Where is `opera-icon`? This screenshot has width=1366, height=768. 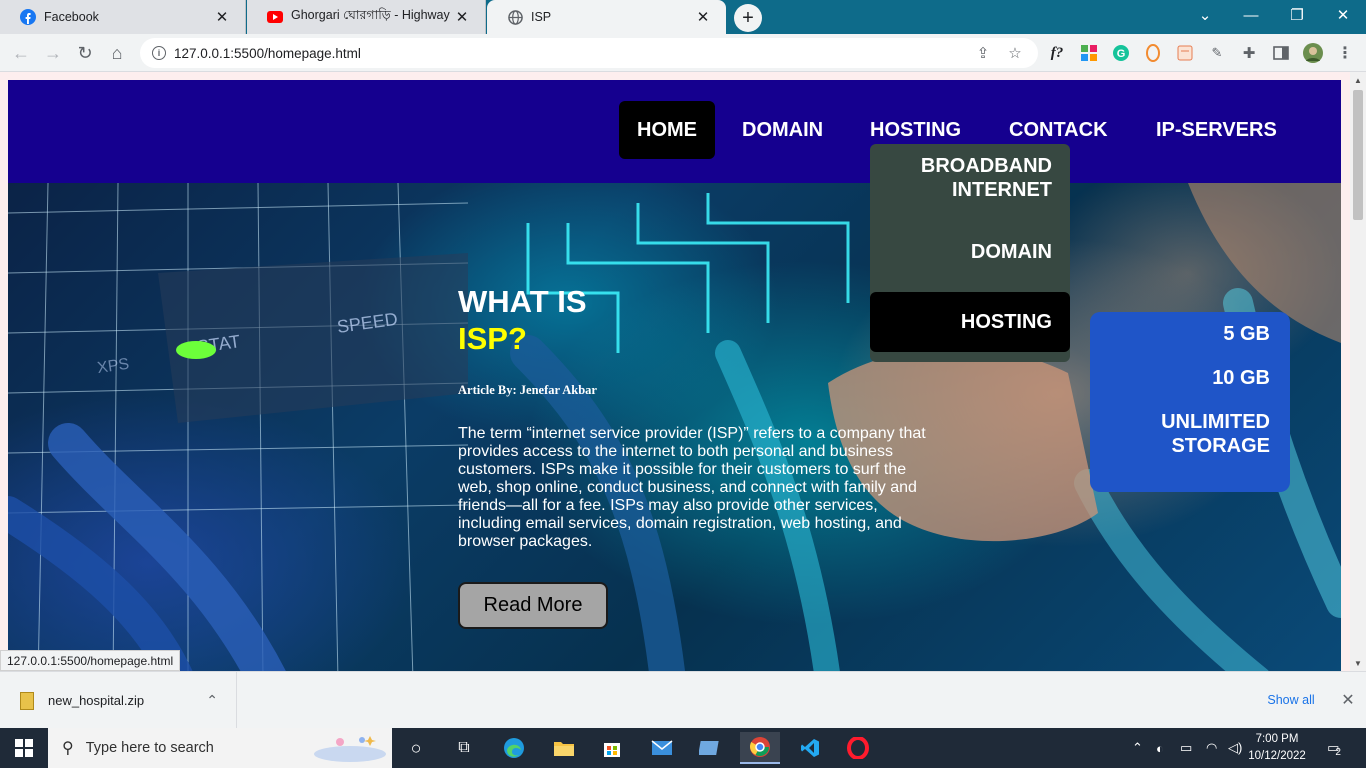
opera-icon is located at coordinates (858, 748).